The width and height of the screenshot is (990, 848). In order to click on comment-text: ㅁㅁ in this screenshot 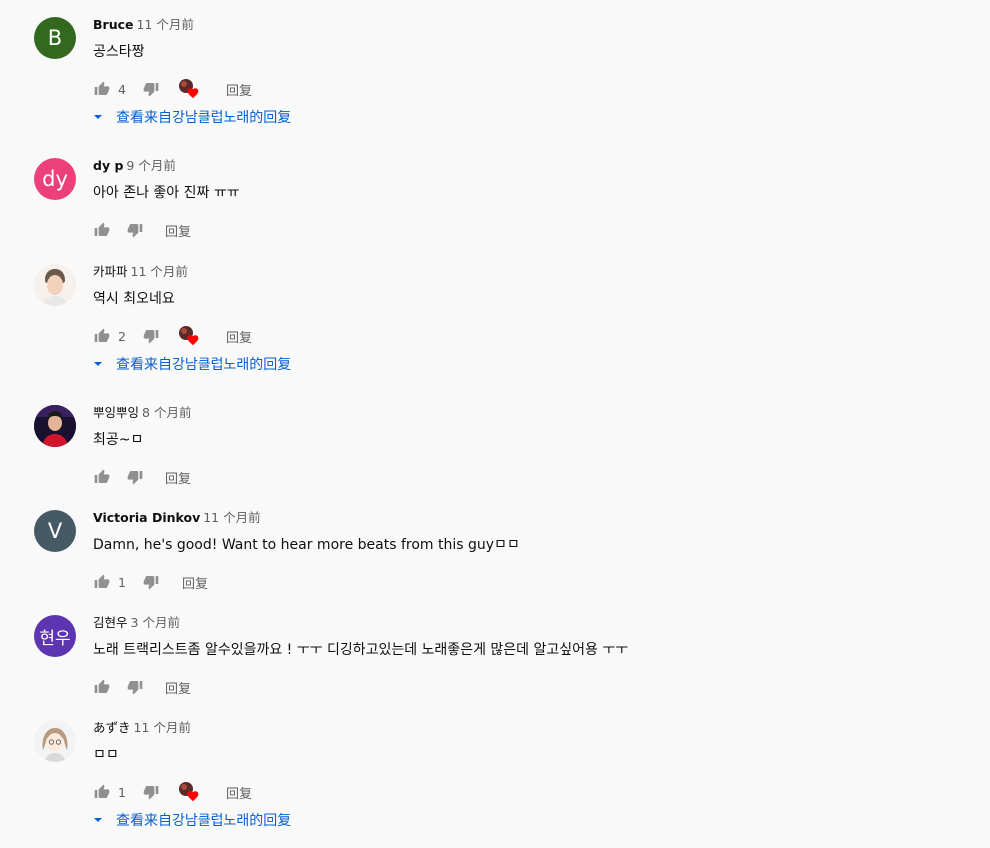, I will do `click(106, 755)`.